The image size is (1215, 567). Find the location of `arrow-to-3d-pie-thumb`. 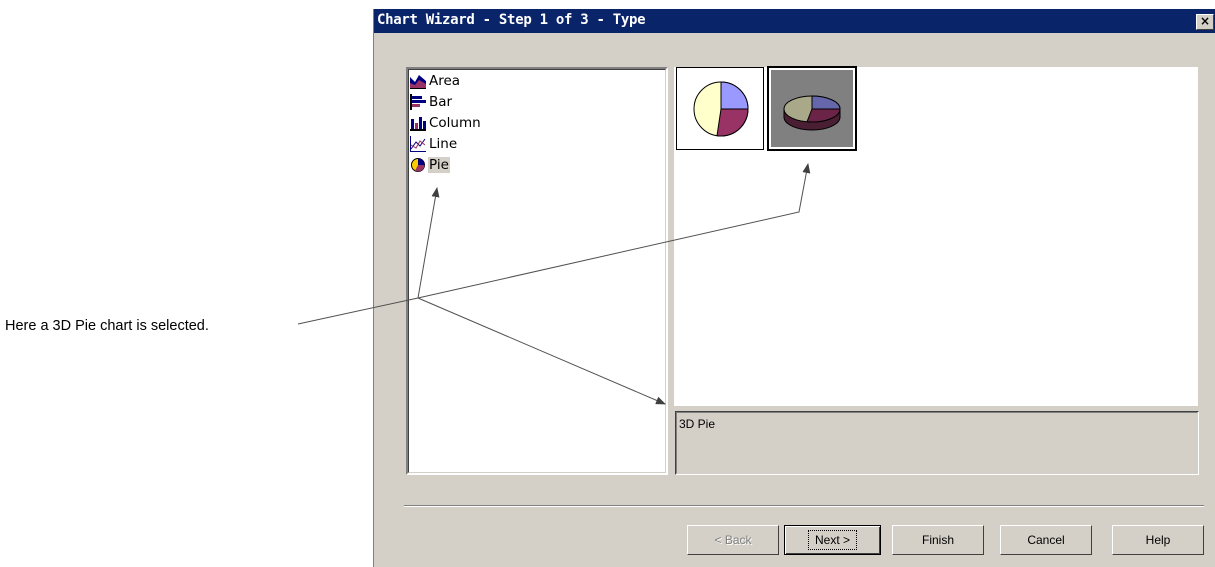

arrow-to-3d-pie-thumb is located at coordinates (614, 231).